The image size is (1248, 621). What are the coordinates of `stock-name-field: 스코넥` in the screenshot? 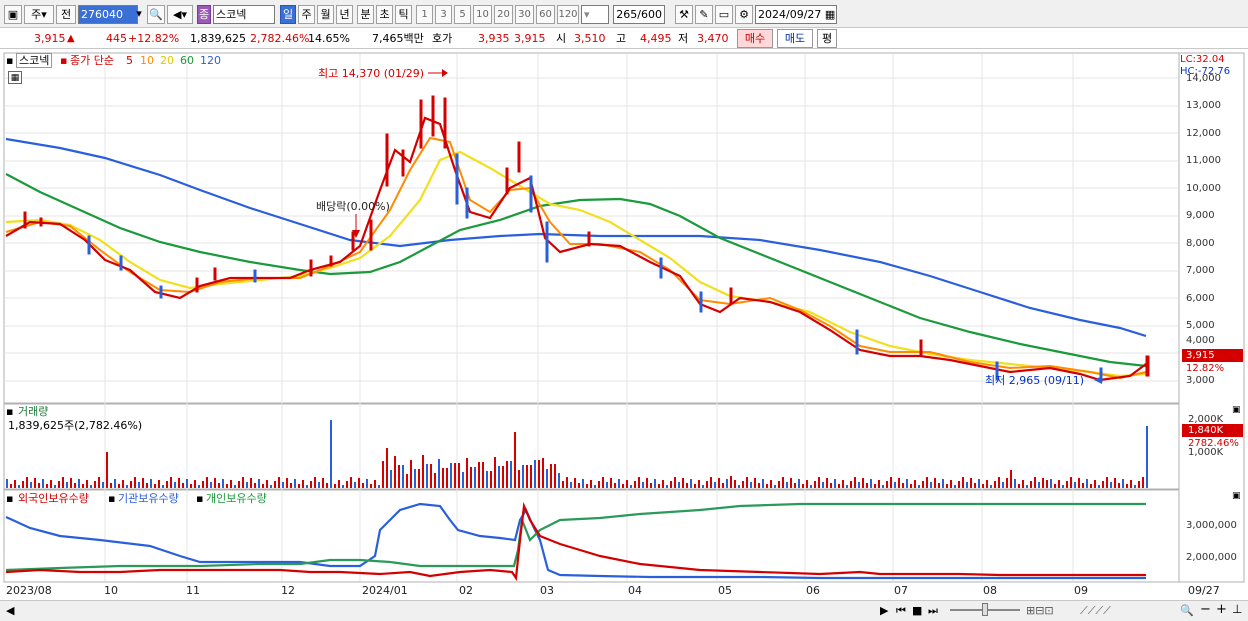 It's located at (244, 14).